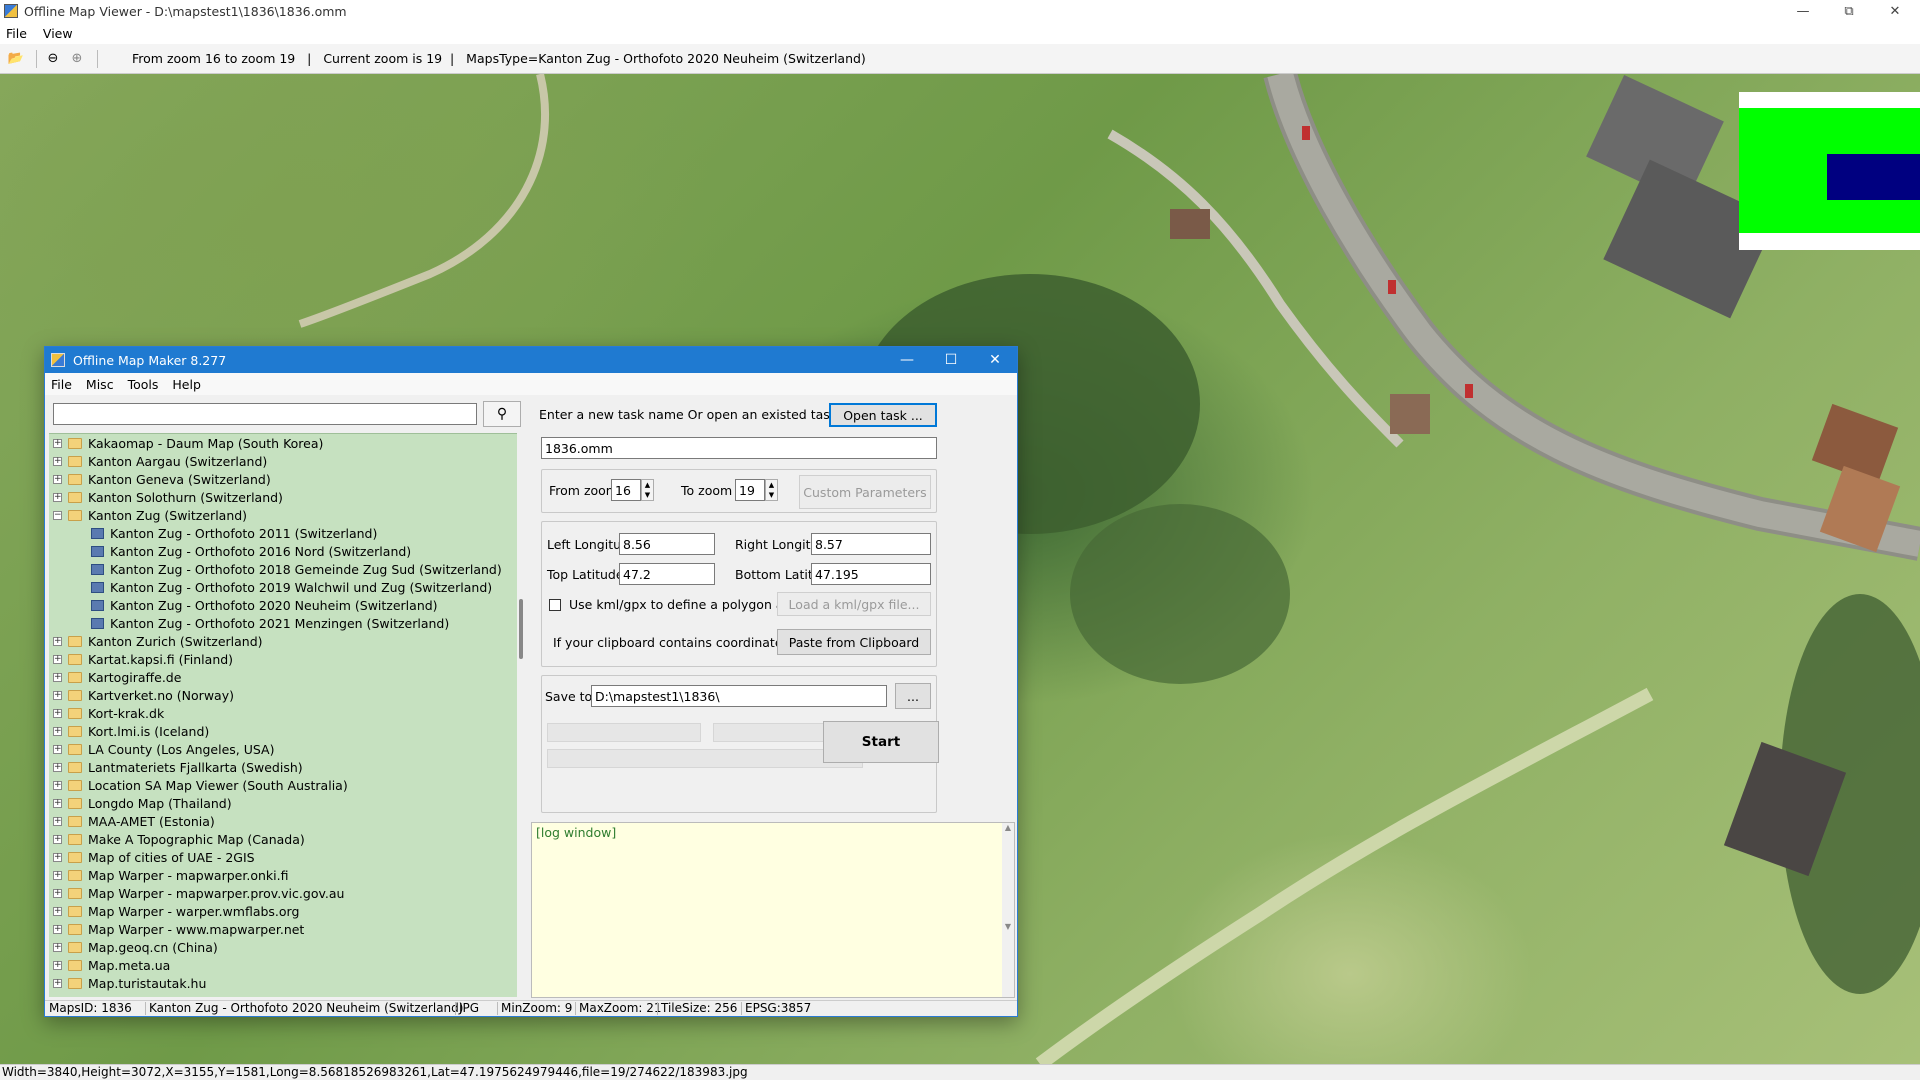 This screenshot has width=1920, height=1080. I want to click on dialog-menu-tools: Tools, so click(143, 384).